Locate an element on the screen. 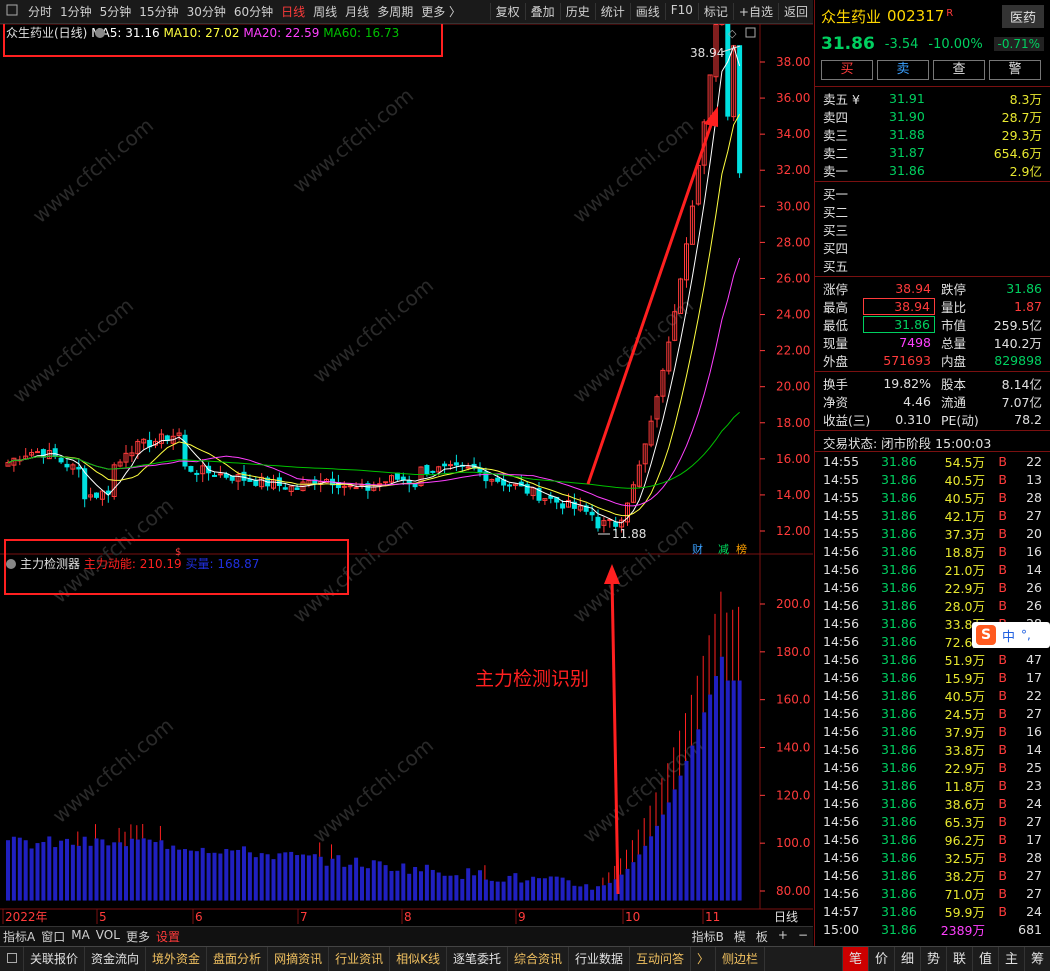 This screenshot has width=1050, height=971. stat-label: 涨停 is located at coordinates (836, 289).